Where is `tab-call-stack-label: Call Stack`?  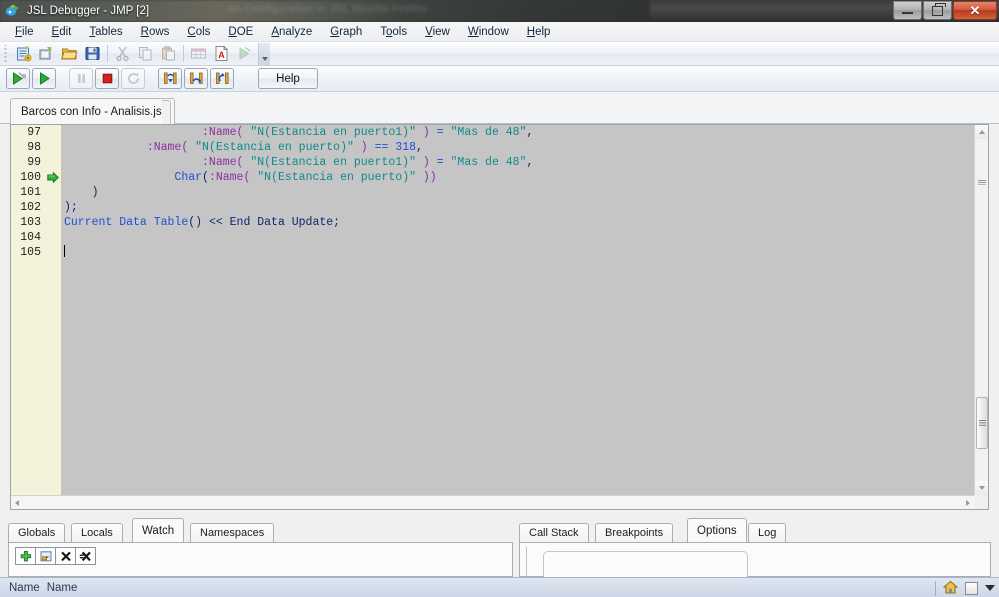 tab-call-stack-label: Call Stack is located at coordinates (554, 533).